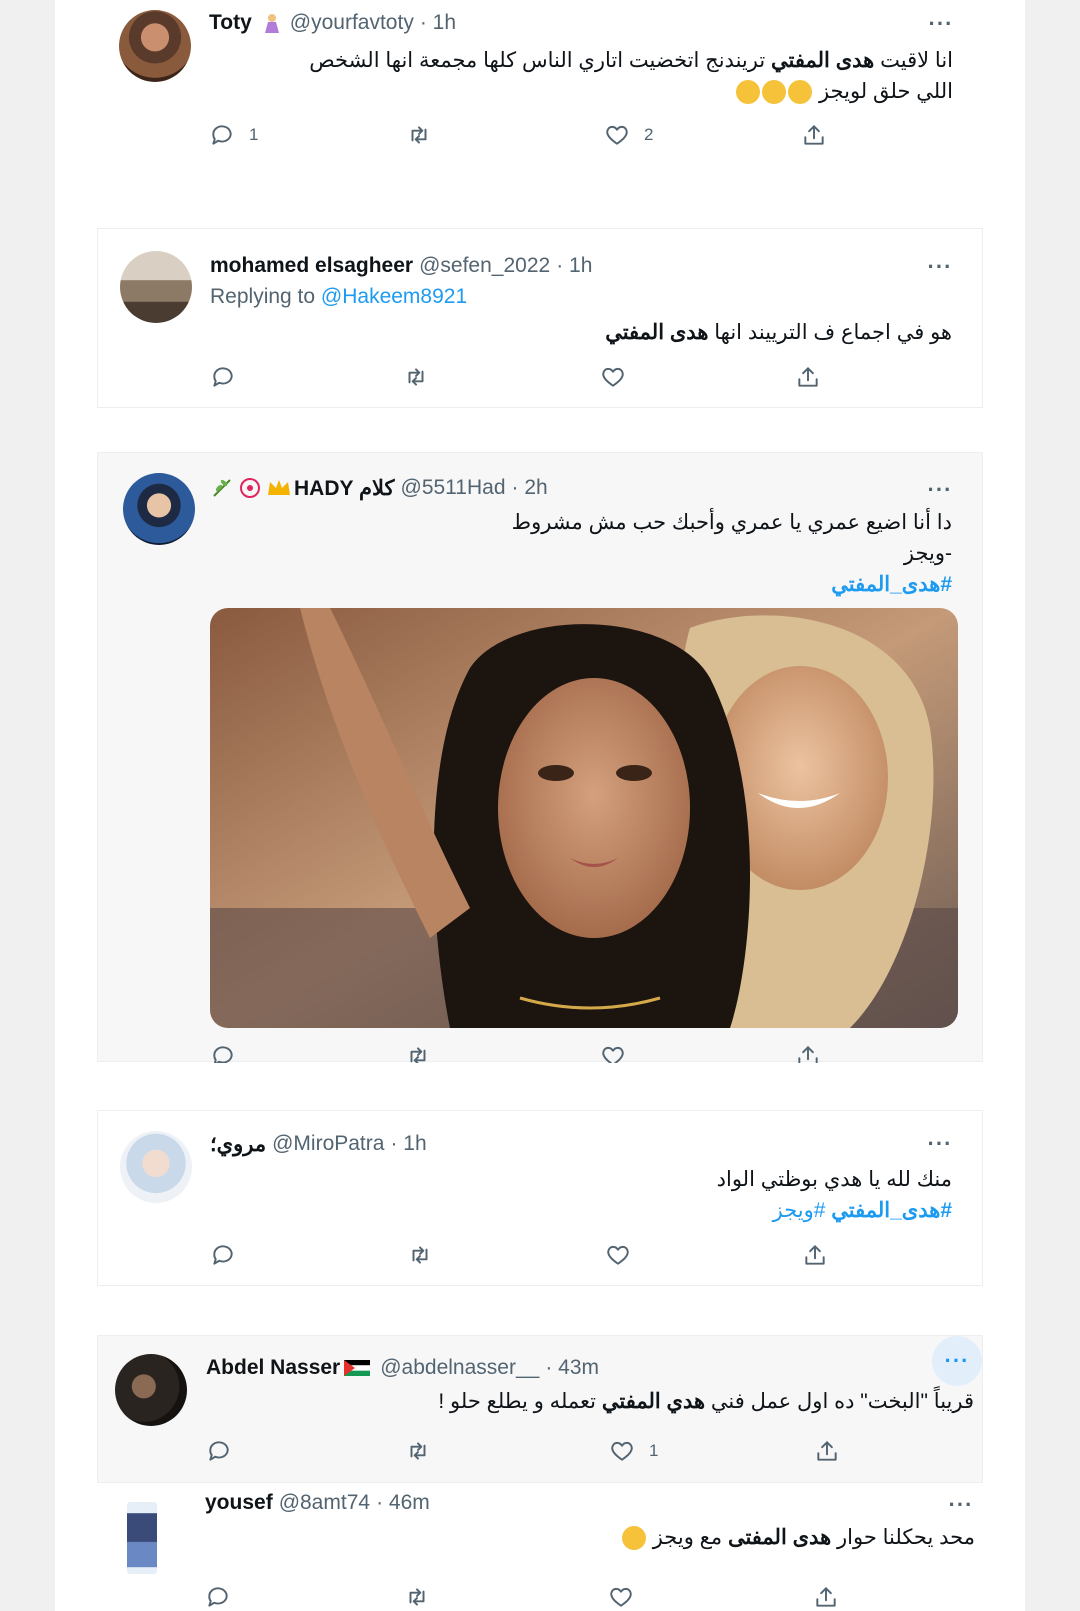  Describe the element at coordinates (311, 266) in the screenshot. I see `display-name: mohamed elsagheer` at that location.